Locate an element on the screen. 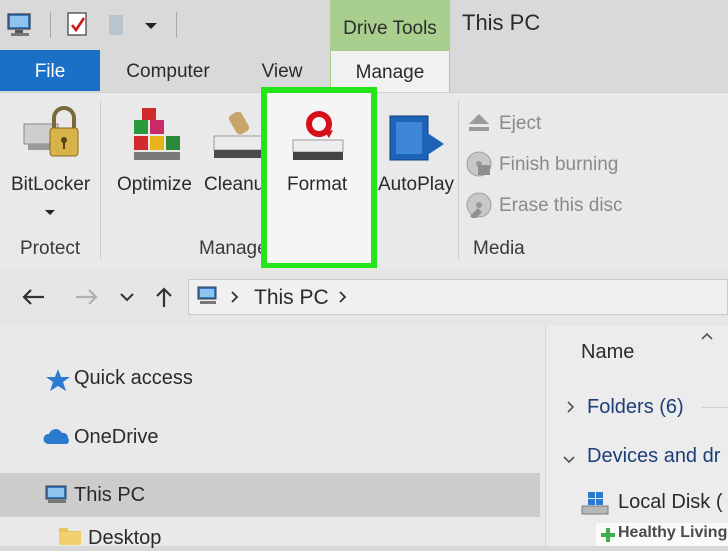 The width and height of the screenshot is (728, 551). chevron-up-icon is located at coordinates (707, 337).